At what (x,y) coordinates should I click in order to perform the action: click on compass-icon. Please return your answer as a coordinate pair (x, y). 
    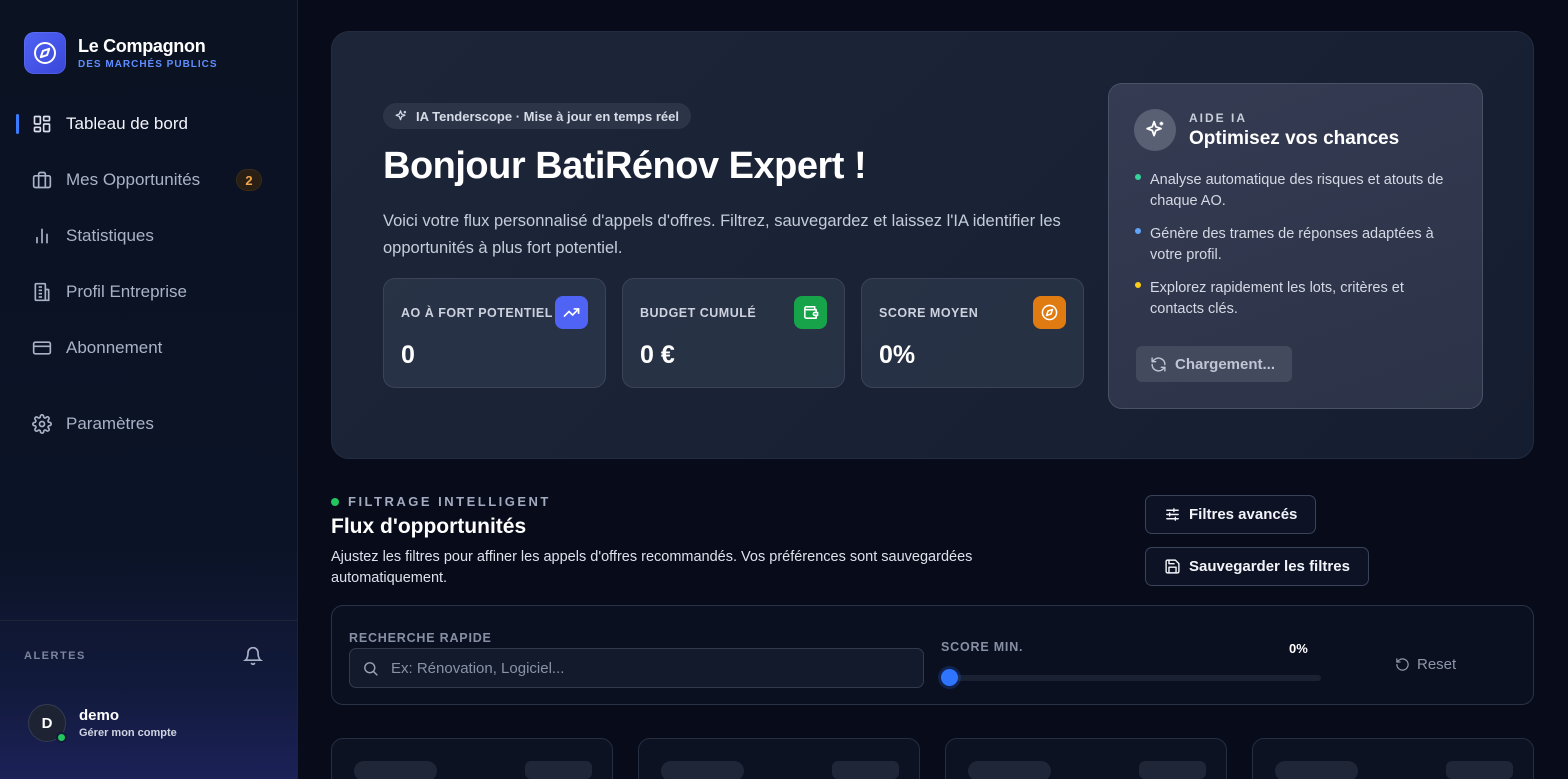
    Looking at the image, I should click on (1049, 312).